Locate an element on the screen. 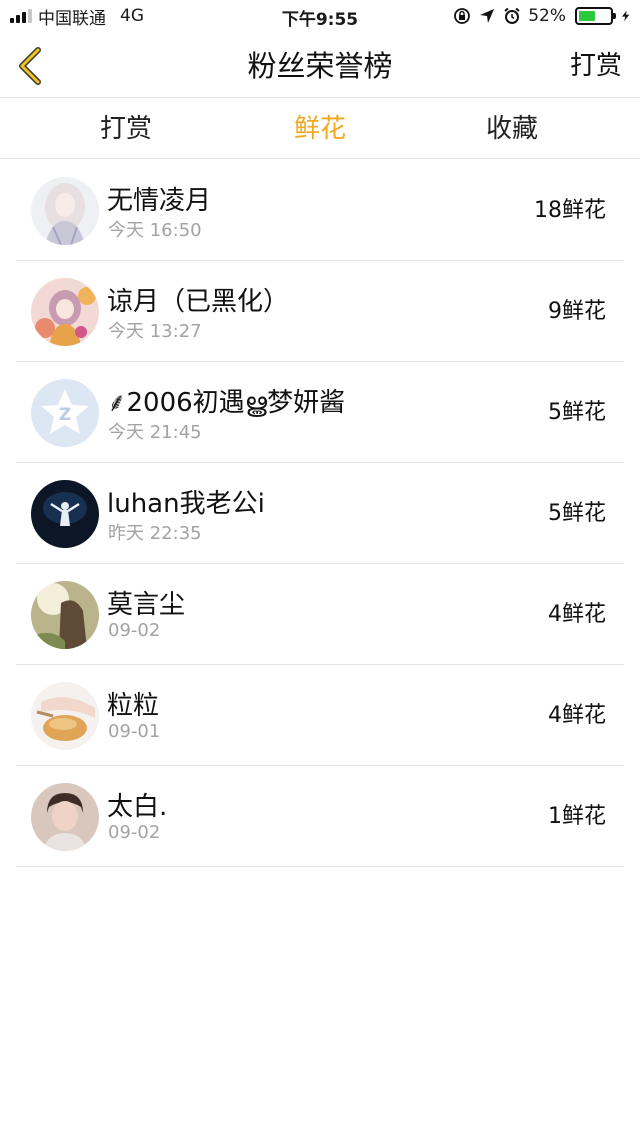  fan-time: 昨天 22:35 is located at coordinates (155, 533).